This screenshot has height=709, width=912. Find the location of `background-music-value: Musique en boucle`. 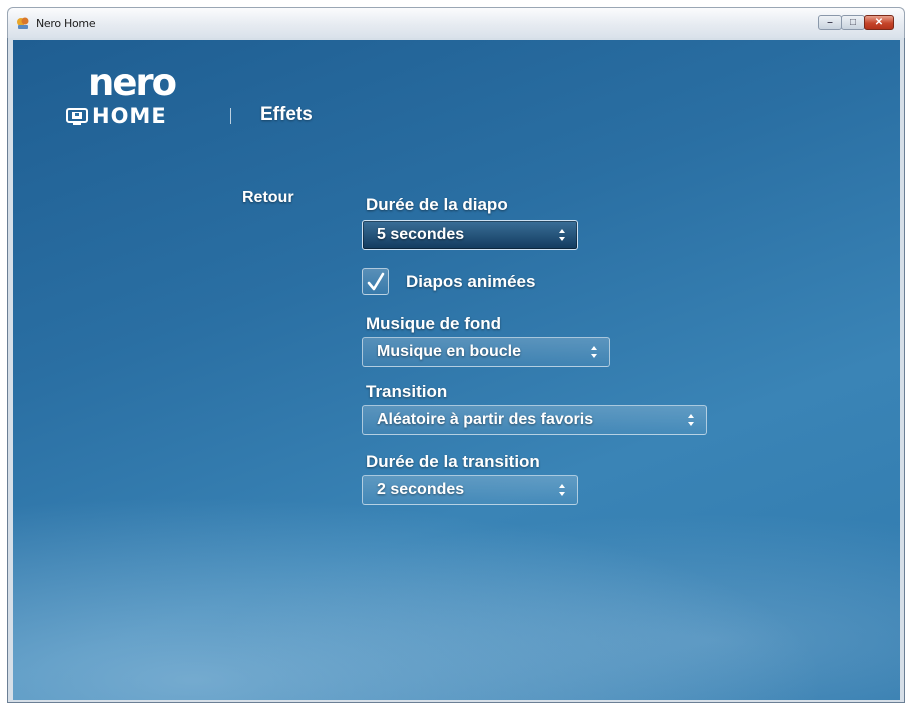

background-music-value: Musique en boucle is located at coordinates (449, 351).